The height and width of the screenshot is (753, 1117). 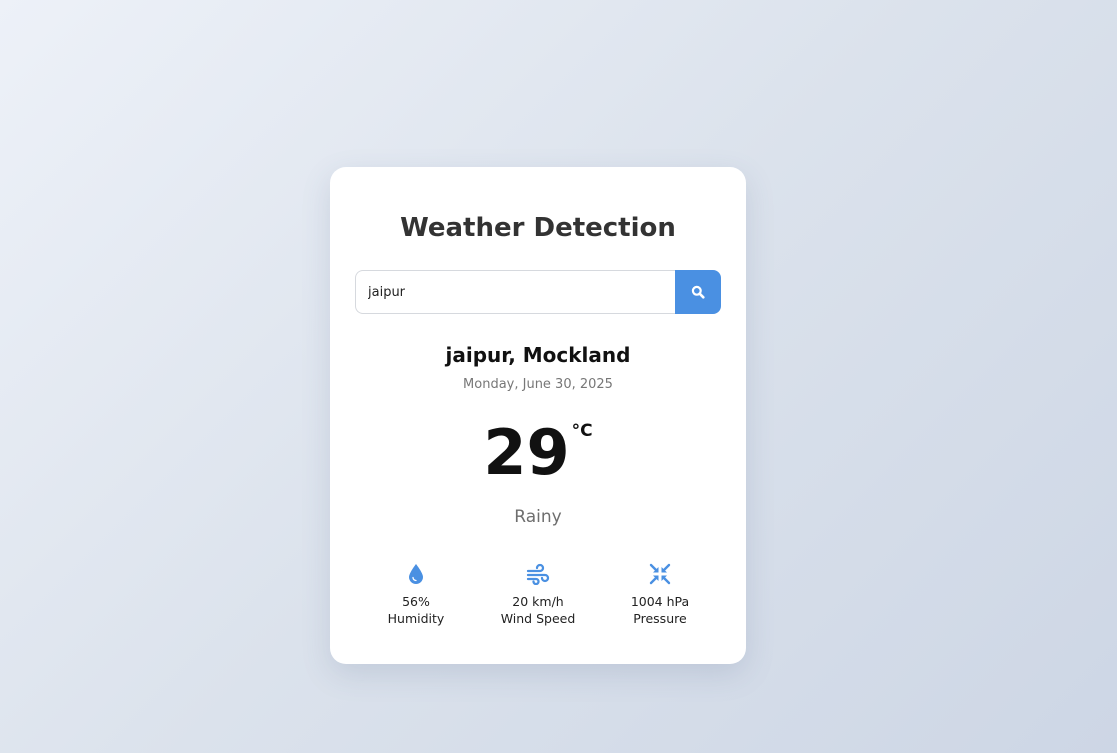 What do you see at coordinates (526, 452) in the screenshot?
I see `temperature-value: 29` at bounding box center [526, 452].